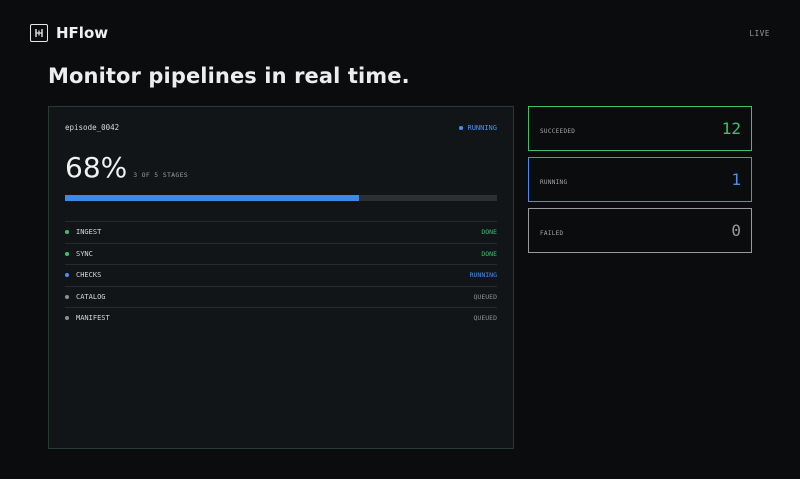 The height and width of the screenshot is (479, 800). I want to click on stage-info: SYNC, so click(79, 254).